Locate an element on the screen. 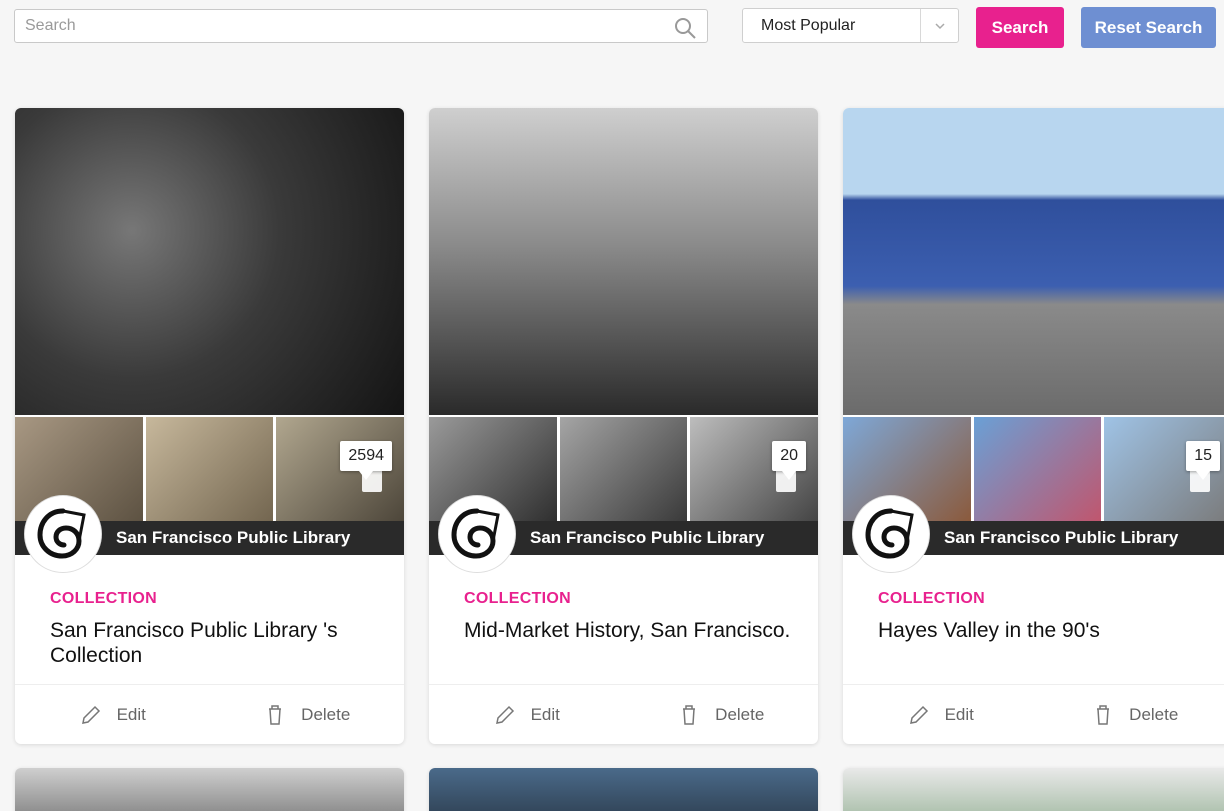  card-title: Mid-Market History, San Francisco. is located at coordinates (631, 630).